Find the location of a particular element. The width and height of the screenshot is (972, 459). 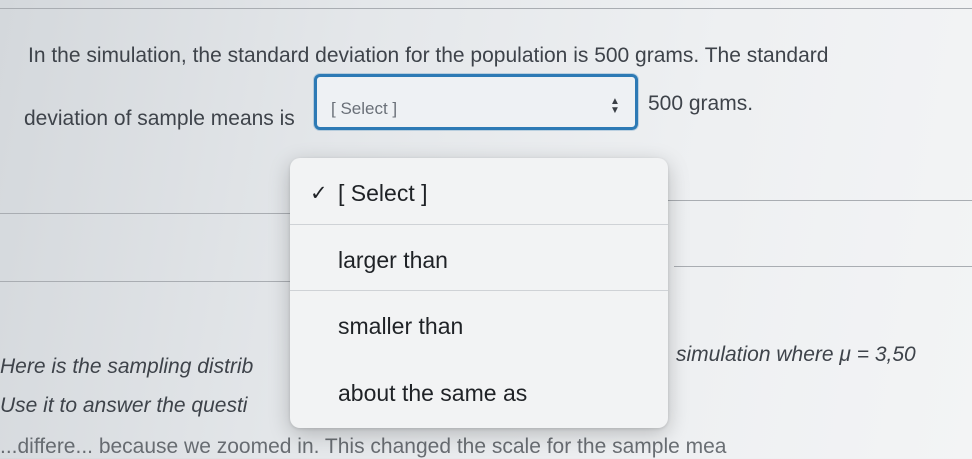

option-about-the-same-as: about the same as is located at coordinates (479, 390).